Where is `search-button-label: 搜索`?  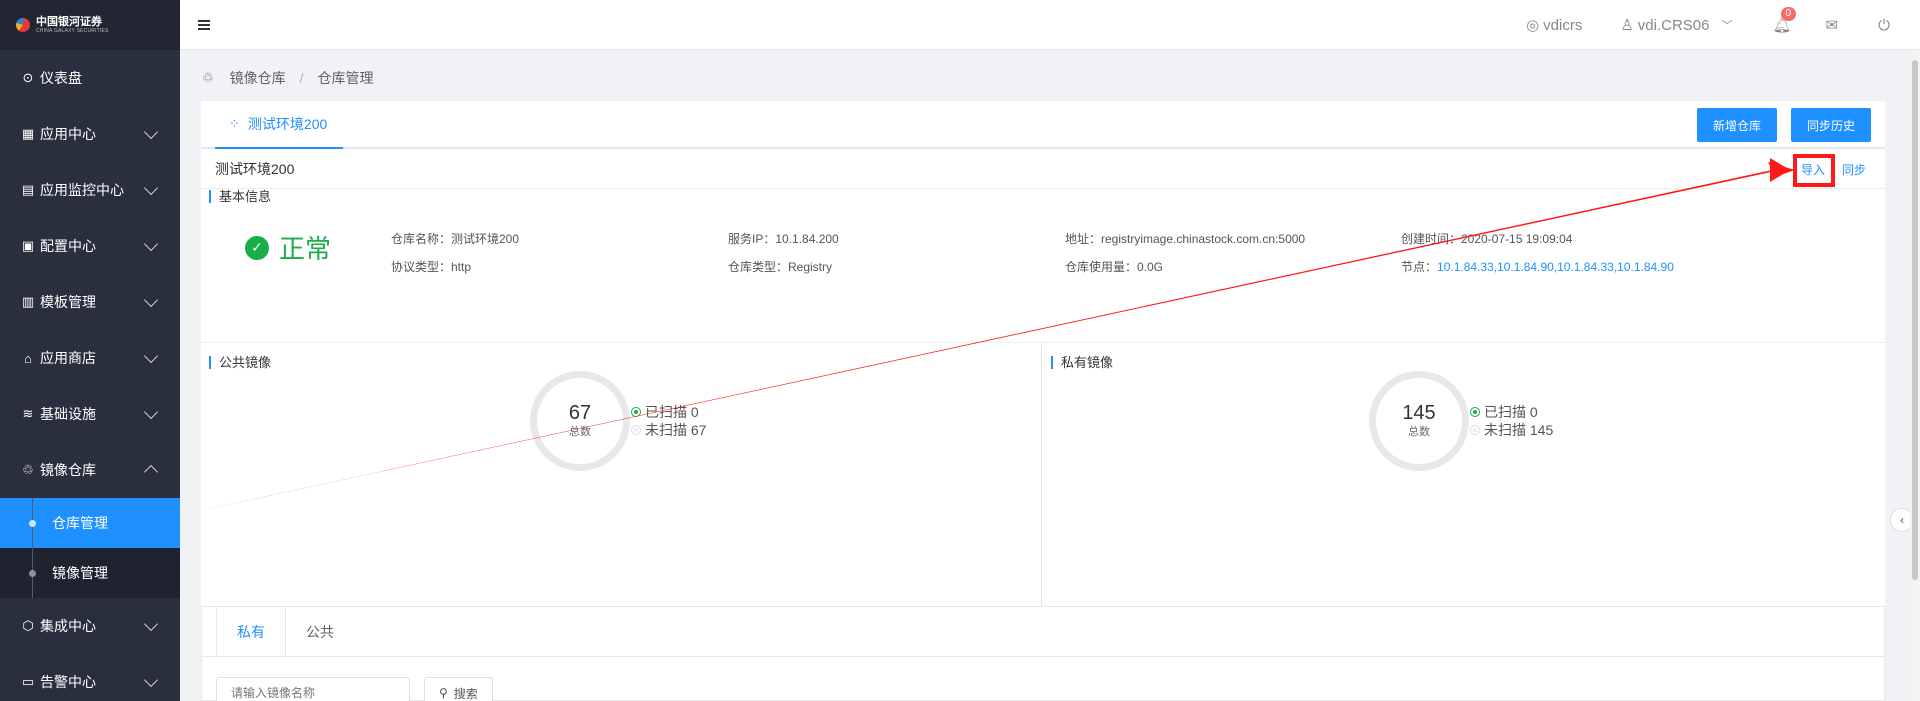
search-button-label: 搜索 is located at coordinates (465, 693).